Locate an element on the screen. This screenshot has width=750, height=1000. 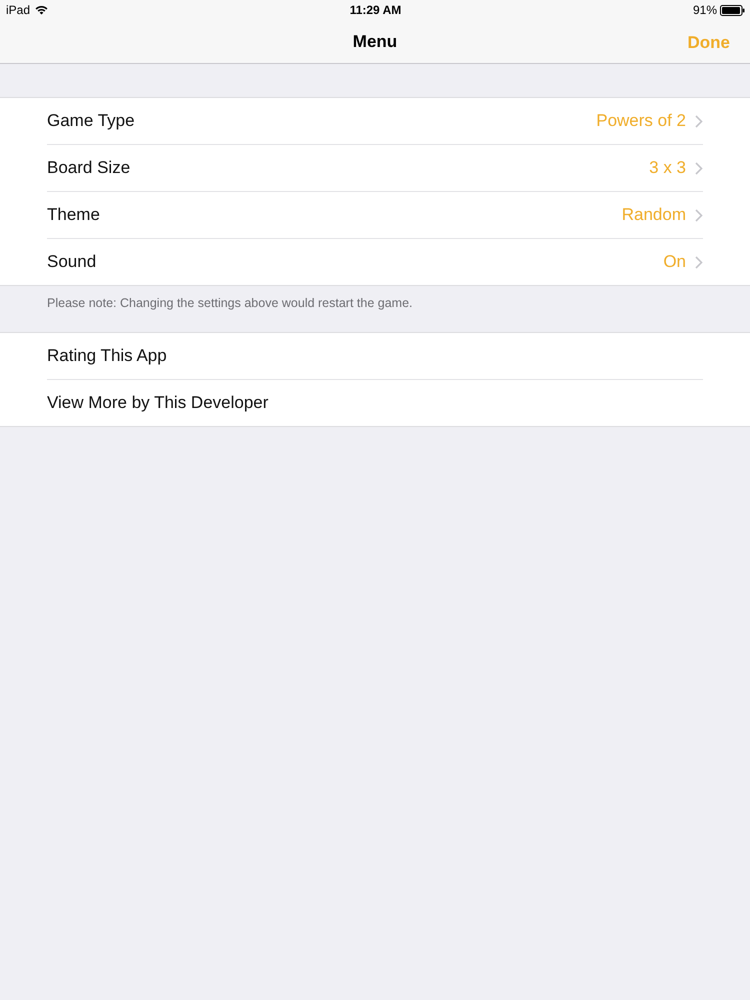
row-label: Board Size is located at coordinates (89, 168).